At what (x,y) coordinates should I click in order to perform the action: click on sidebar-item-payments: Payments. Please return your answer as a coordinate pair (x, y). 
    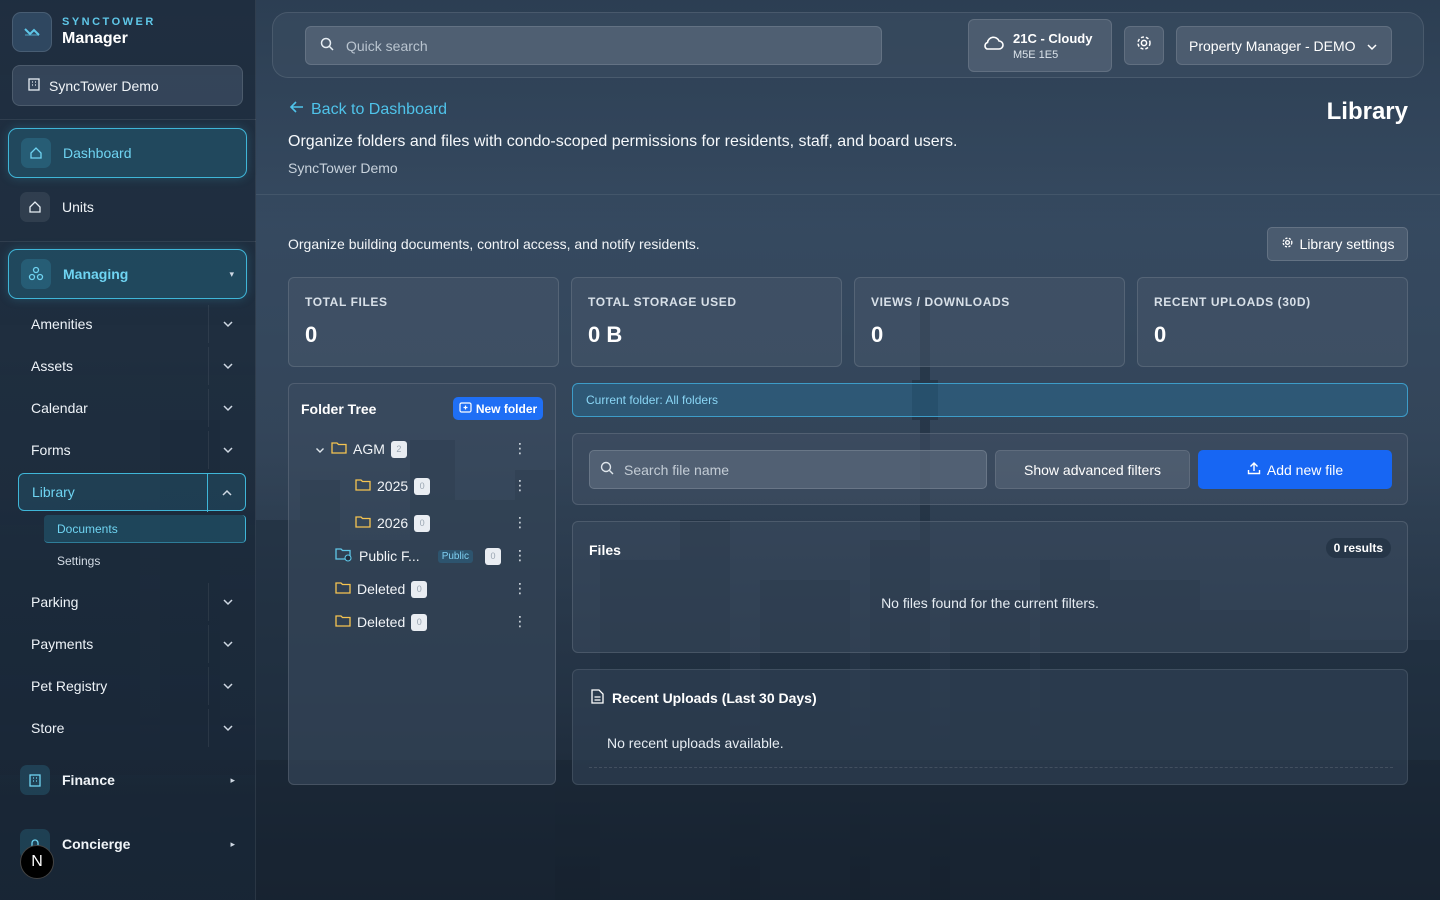
    Looking at the image, I should click on (132, 644).